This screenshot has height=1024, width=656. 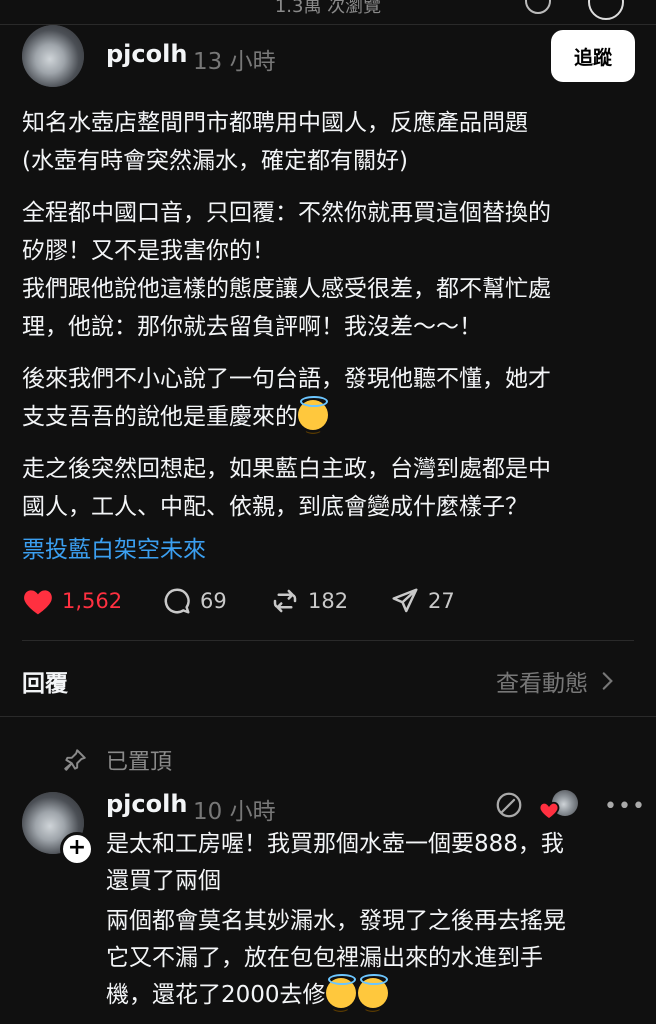 I want to click on post-username: pjcolh, so click(x=146, y=54).